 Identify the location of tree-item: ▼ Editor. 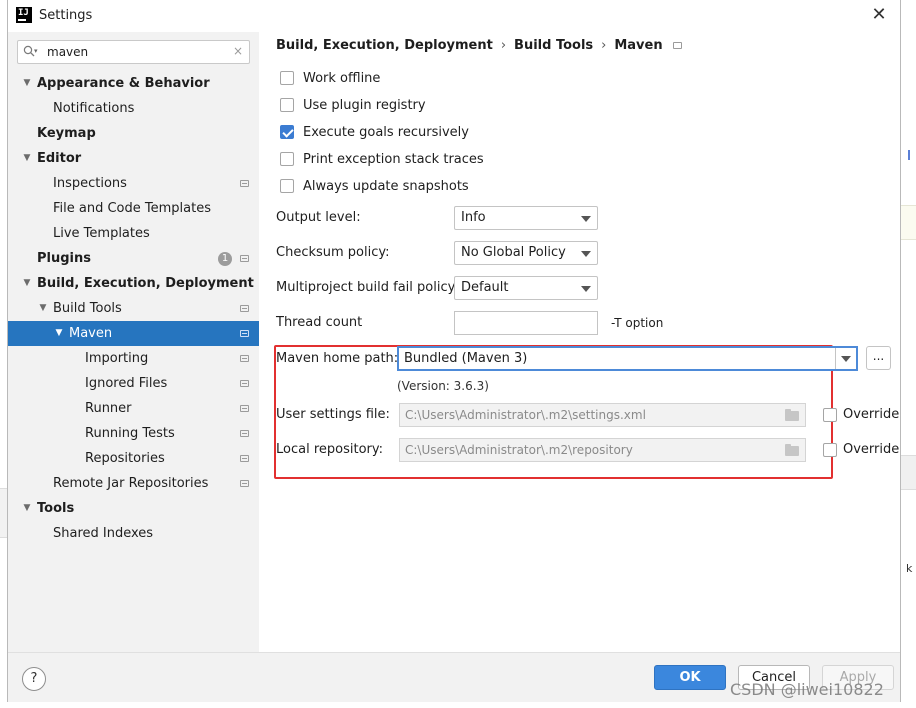
(133, 158).